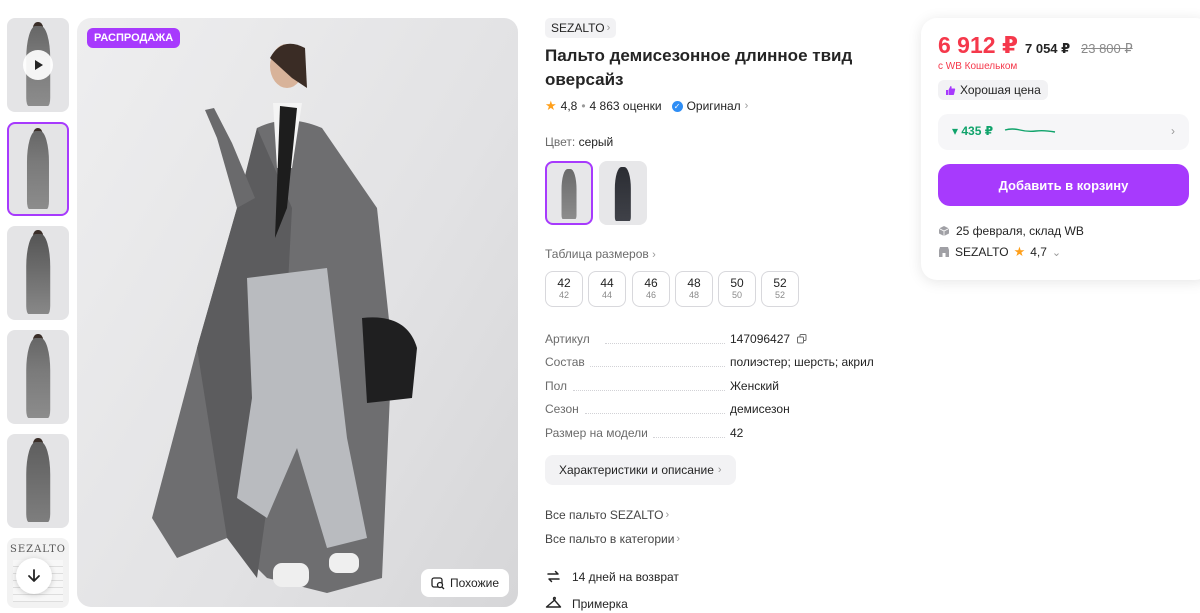 The height and width of the screenshot is (613, 1200). Describe the element at coordinates (760, 339) in the screenshot. I see `spec-value: 147096427` at that location.